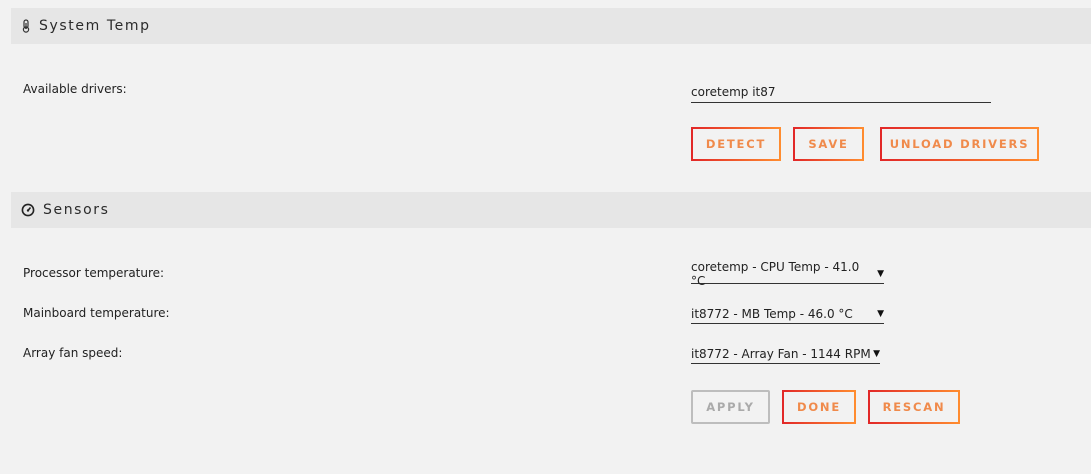  I want to click on detect-button: DETECT, so click(736, 144).